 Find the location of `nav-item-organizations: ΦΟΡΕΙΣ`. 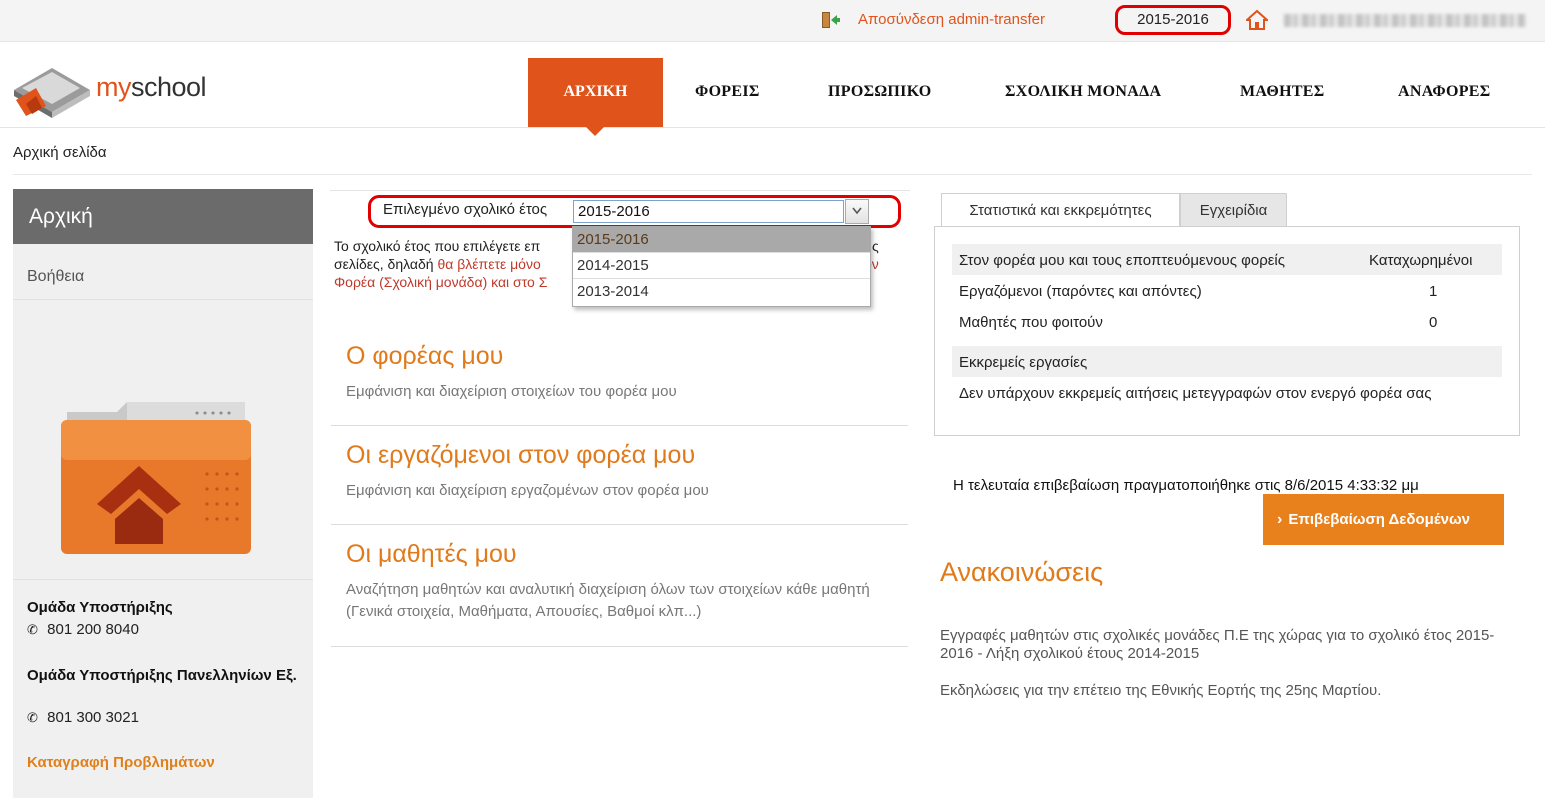

nav-item-organizations: ΦΟΡΕΙΣ is located at coordinates (727, 92).